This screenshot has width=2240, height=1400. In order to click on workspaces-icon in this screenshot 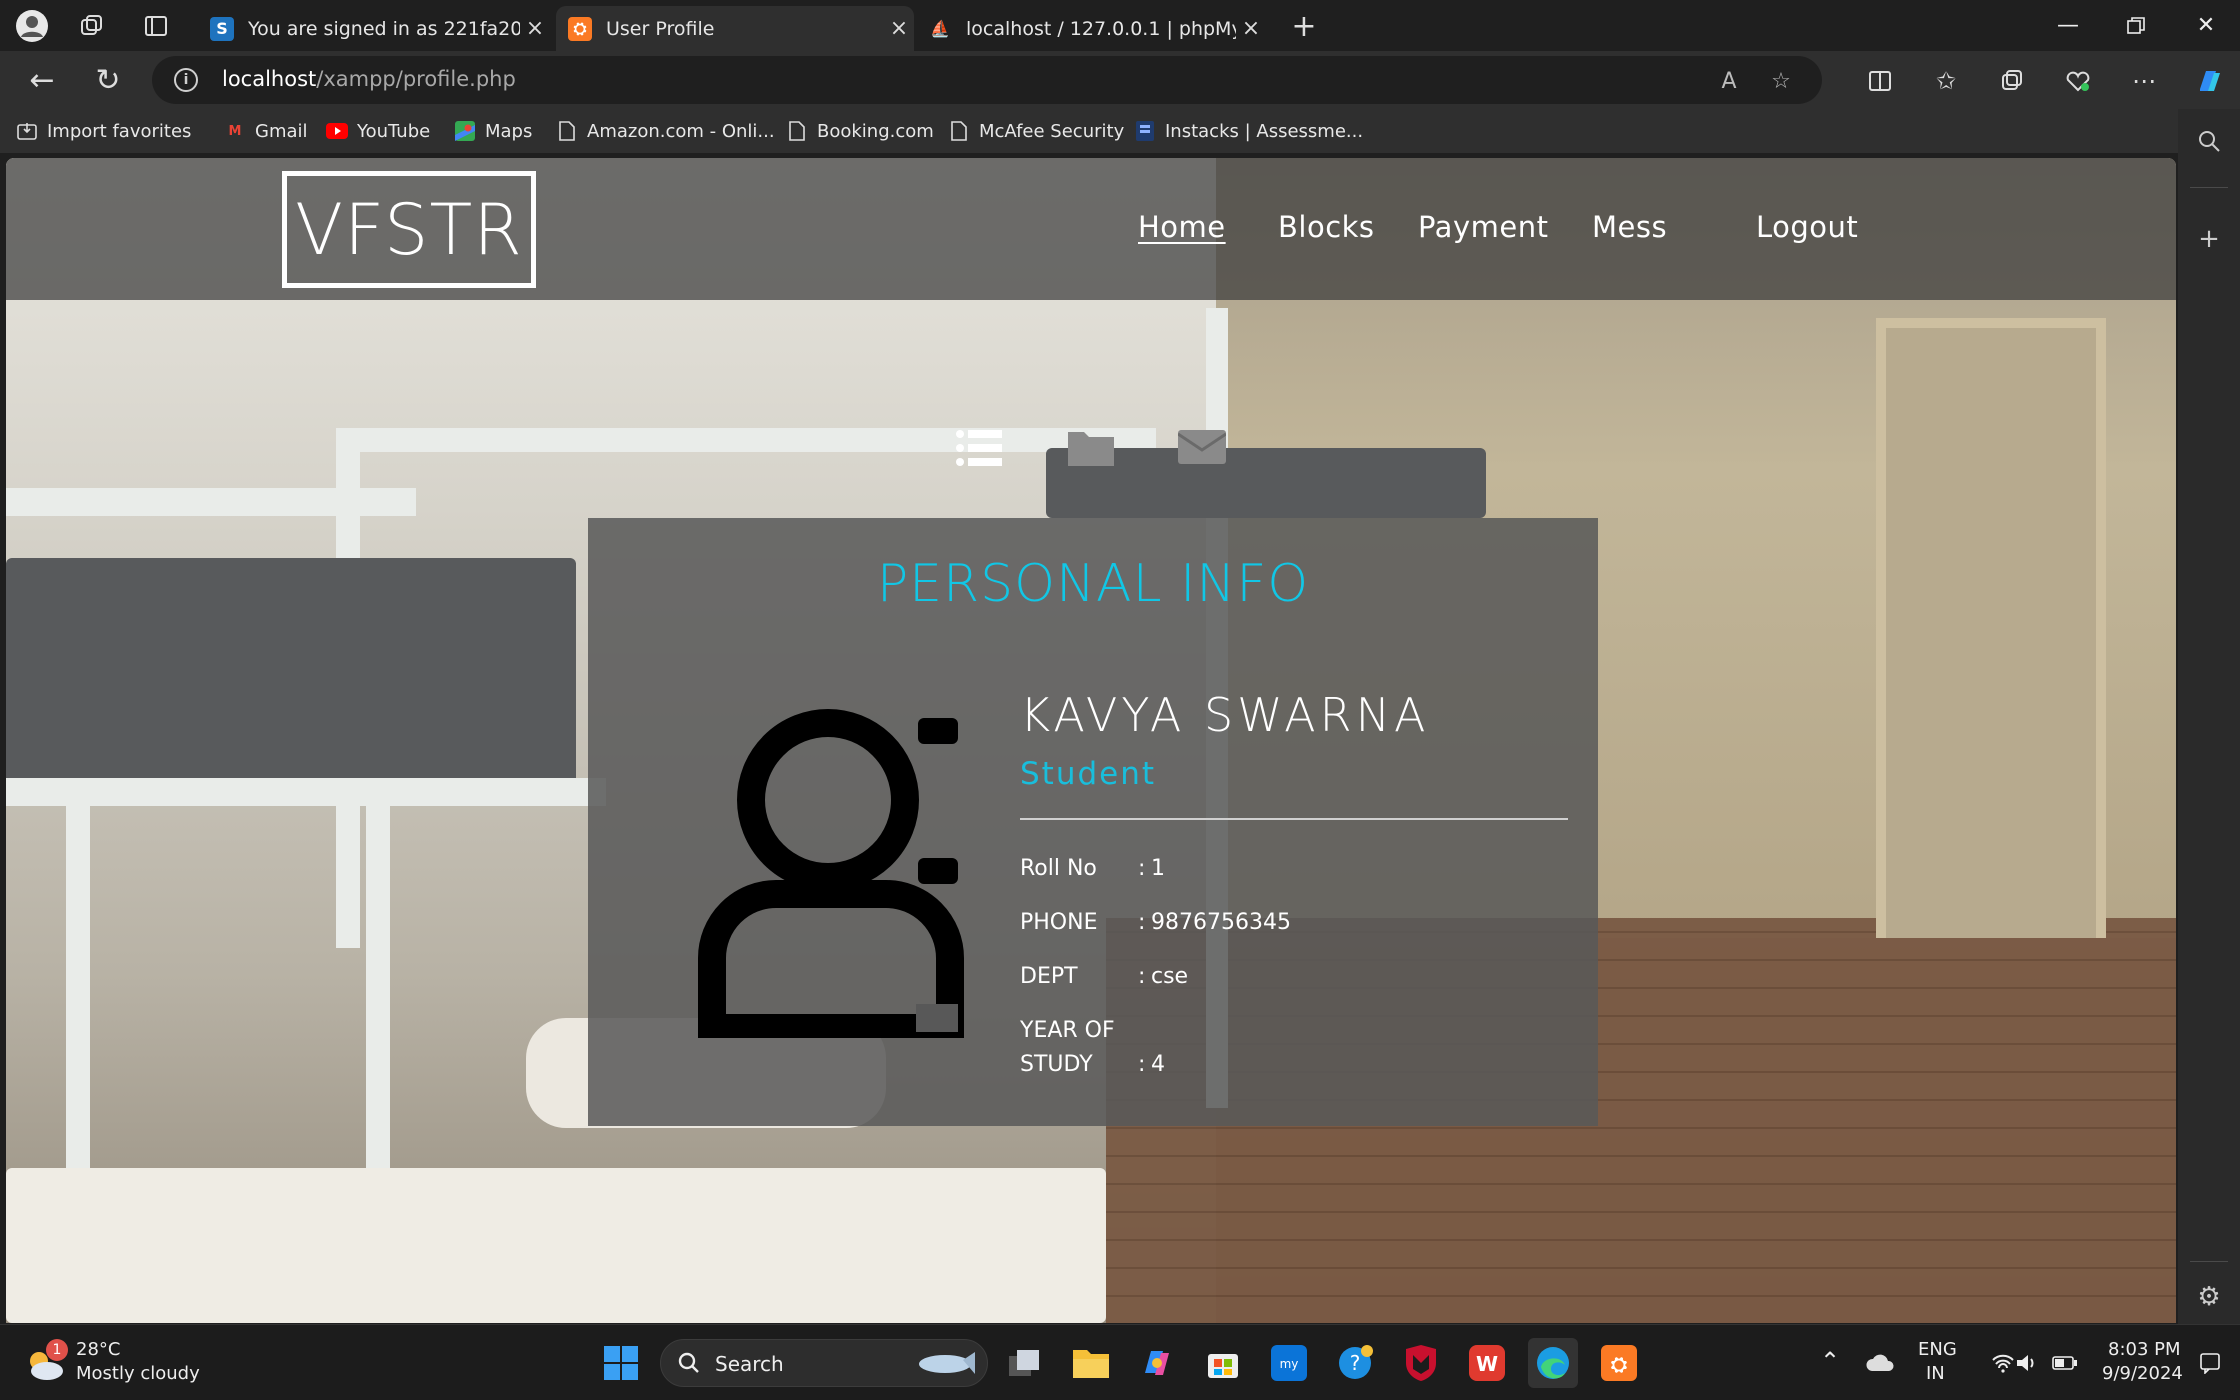, I will do `click(92, 26)`.